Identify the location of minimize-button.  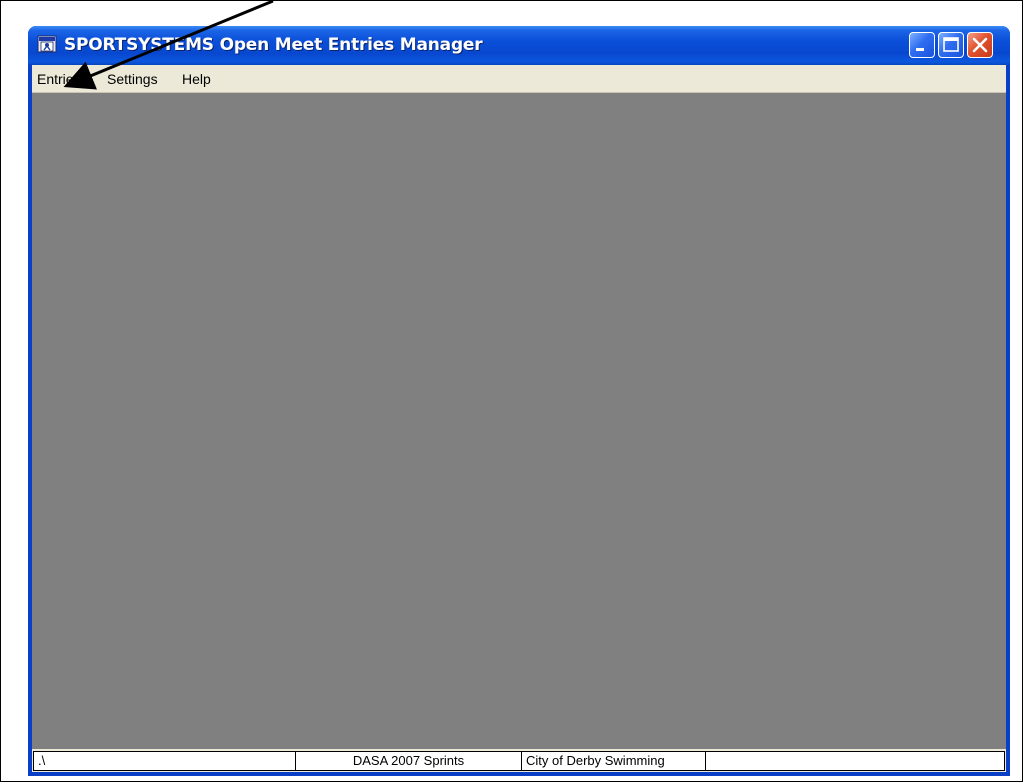
(922, 45).